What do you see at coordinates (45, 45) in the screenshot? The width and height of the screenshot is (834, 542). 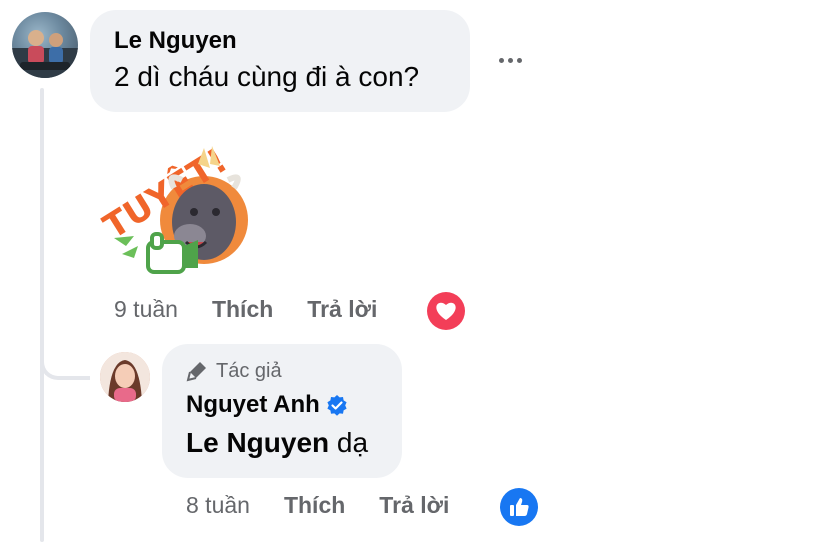 I see `avatar` at bounding box center [45, 45].